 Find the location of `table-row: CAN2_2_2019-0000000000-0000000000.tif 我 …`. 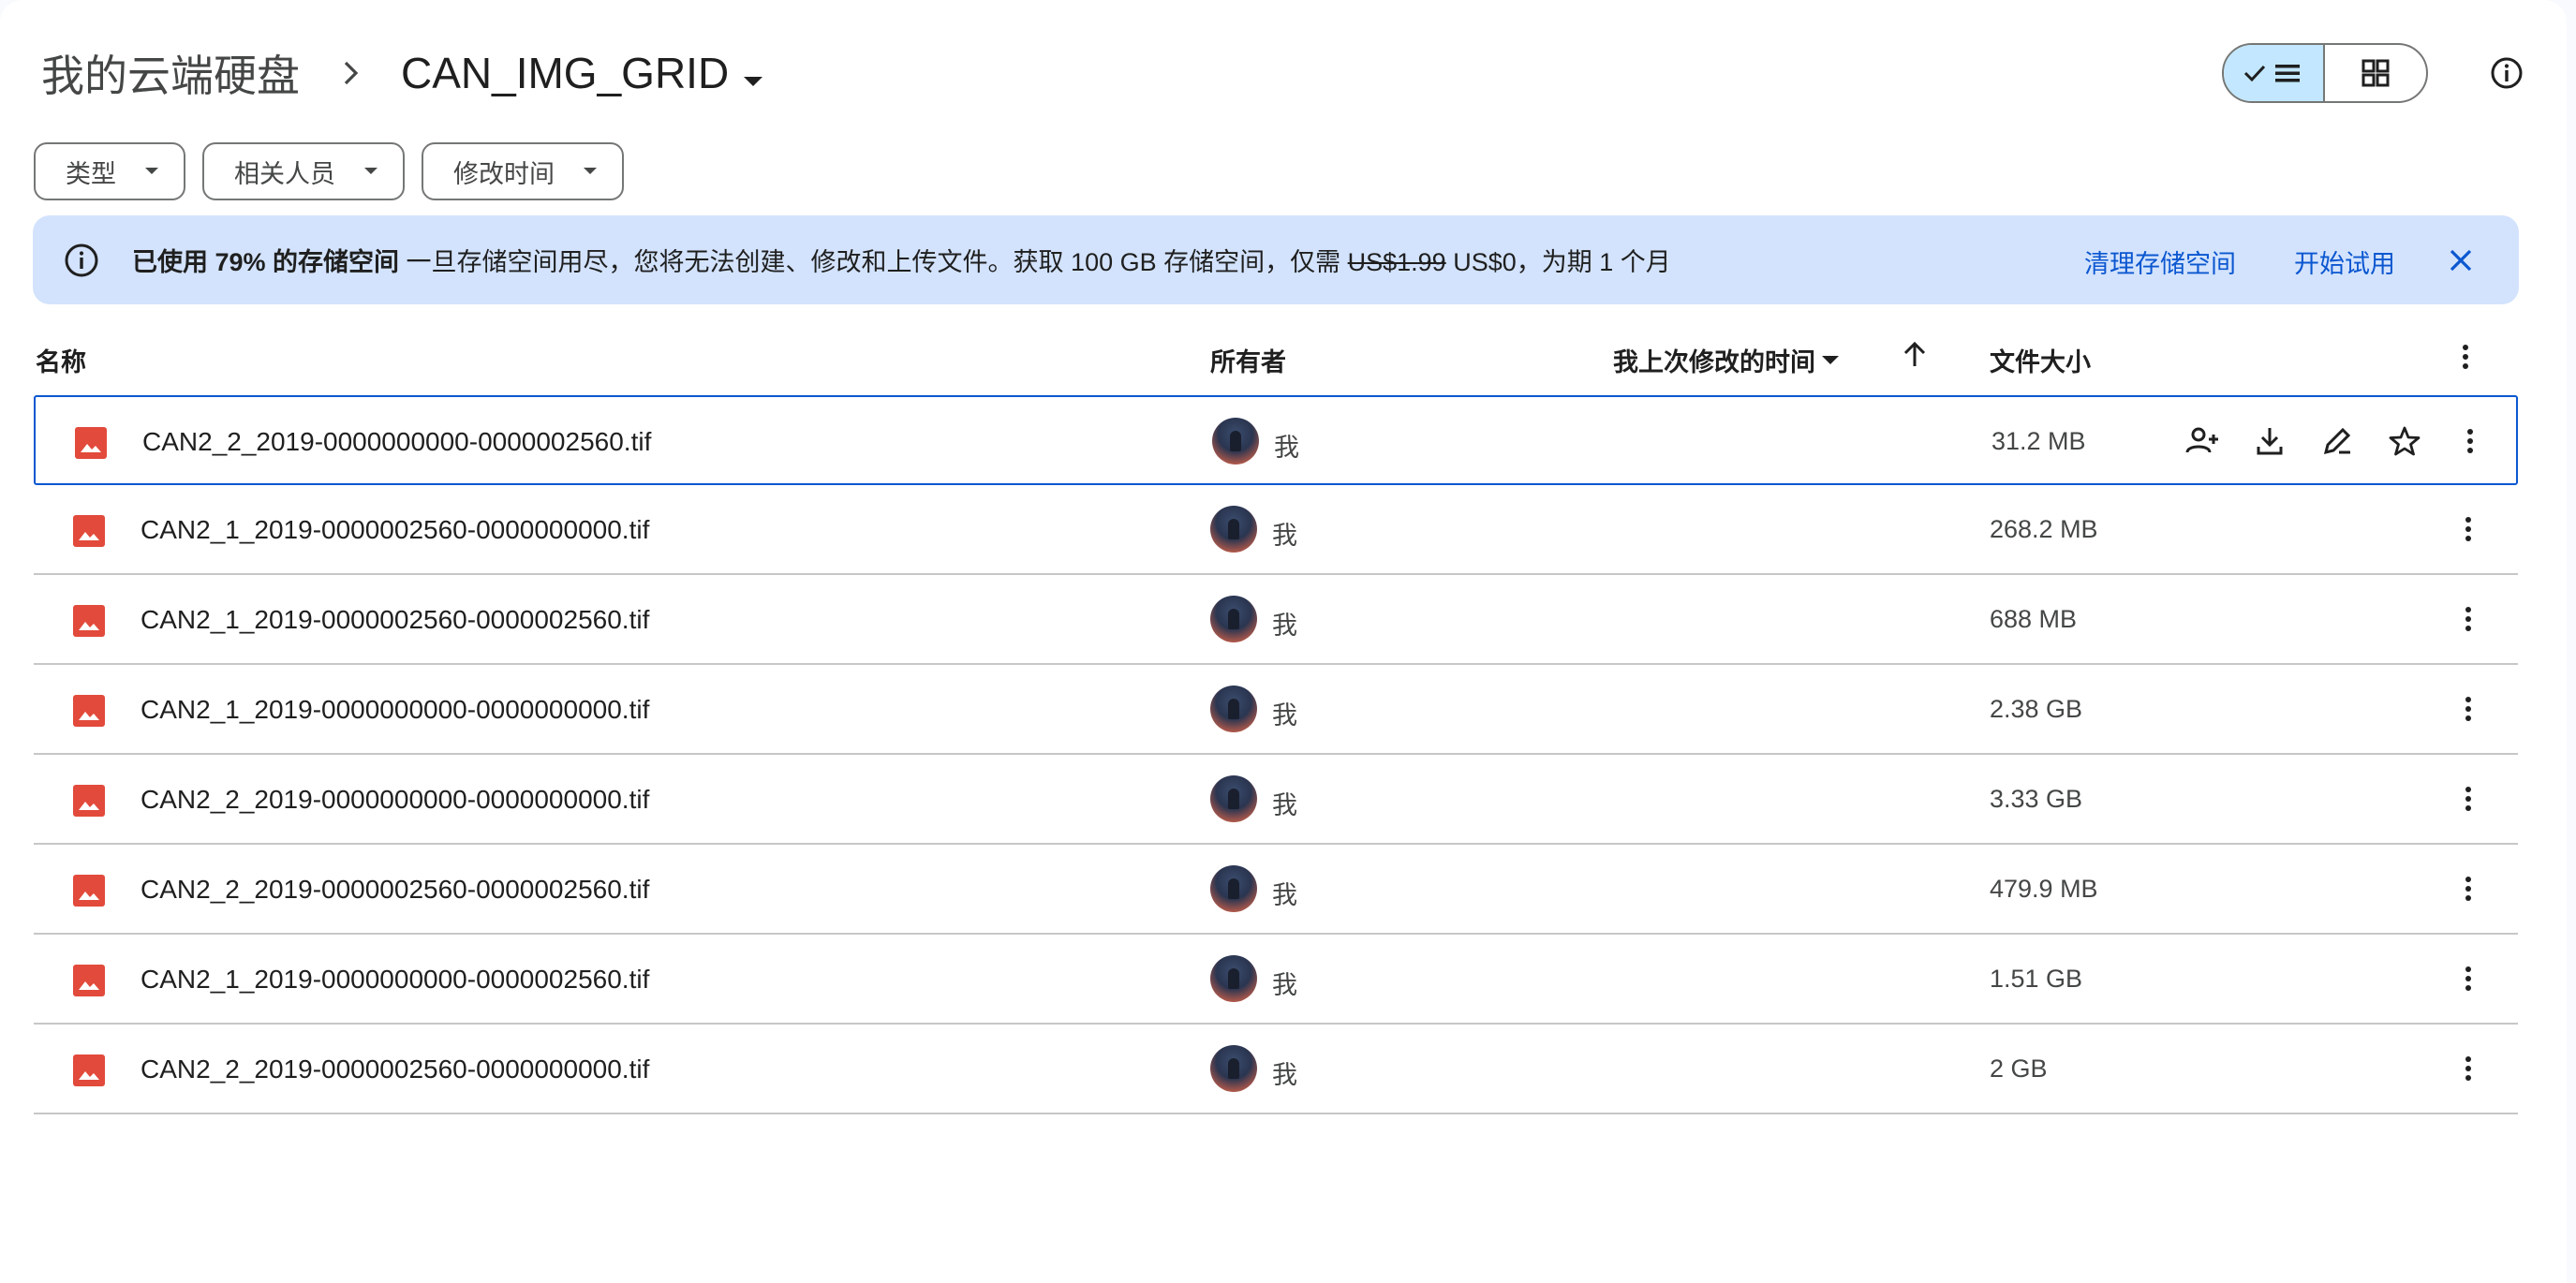

table-row: CAN2_2_2019-0000000000-0000000000.tif 我 … is located at coordinates (1276, 800).